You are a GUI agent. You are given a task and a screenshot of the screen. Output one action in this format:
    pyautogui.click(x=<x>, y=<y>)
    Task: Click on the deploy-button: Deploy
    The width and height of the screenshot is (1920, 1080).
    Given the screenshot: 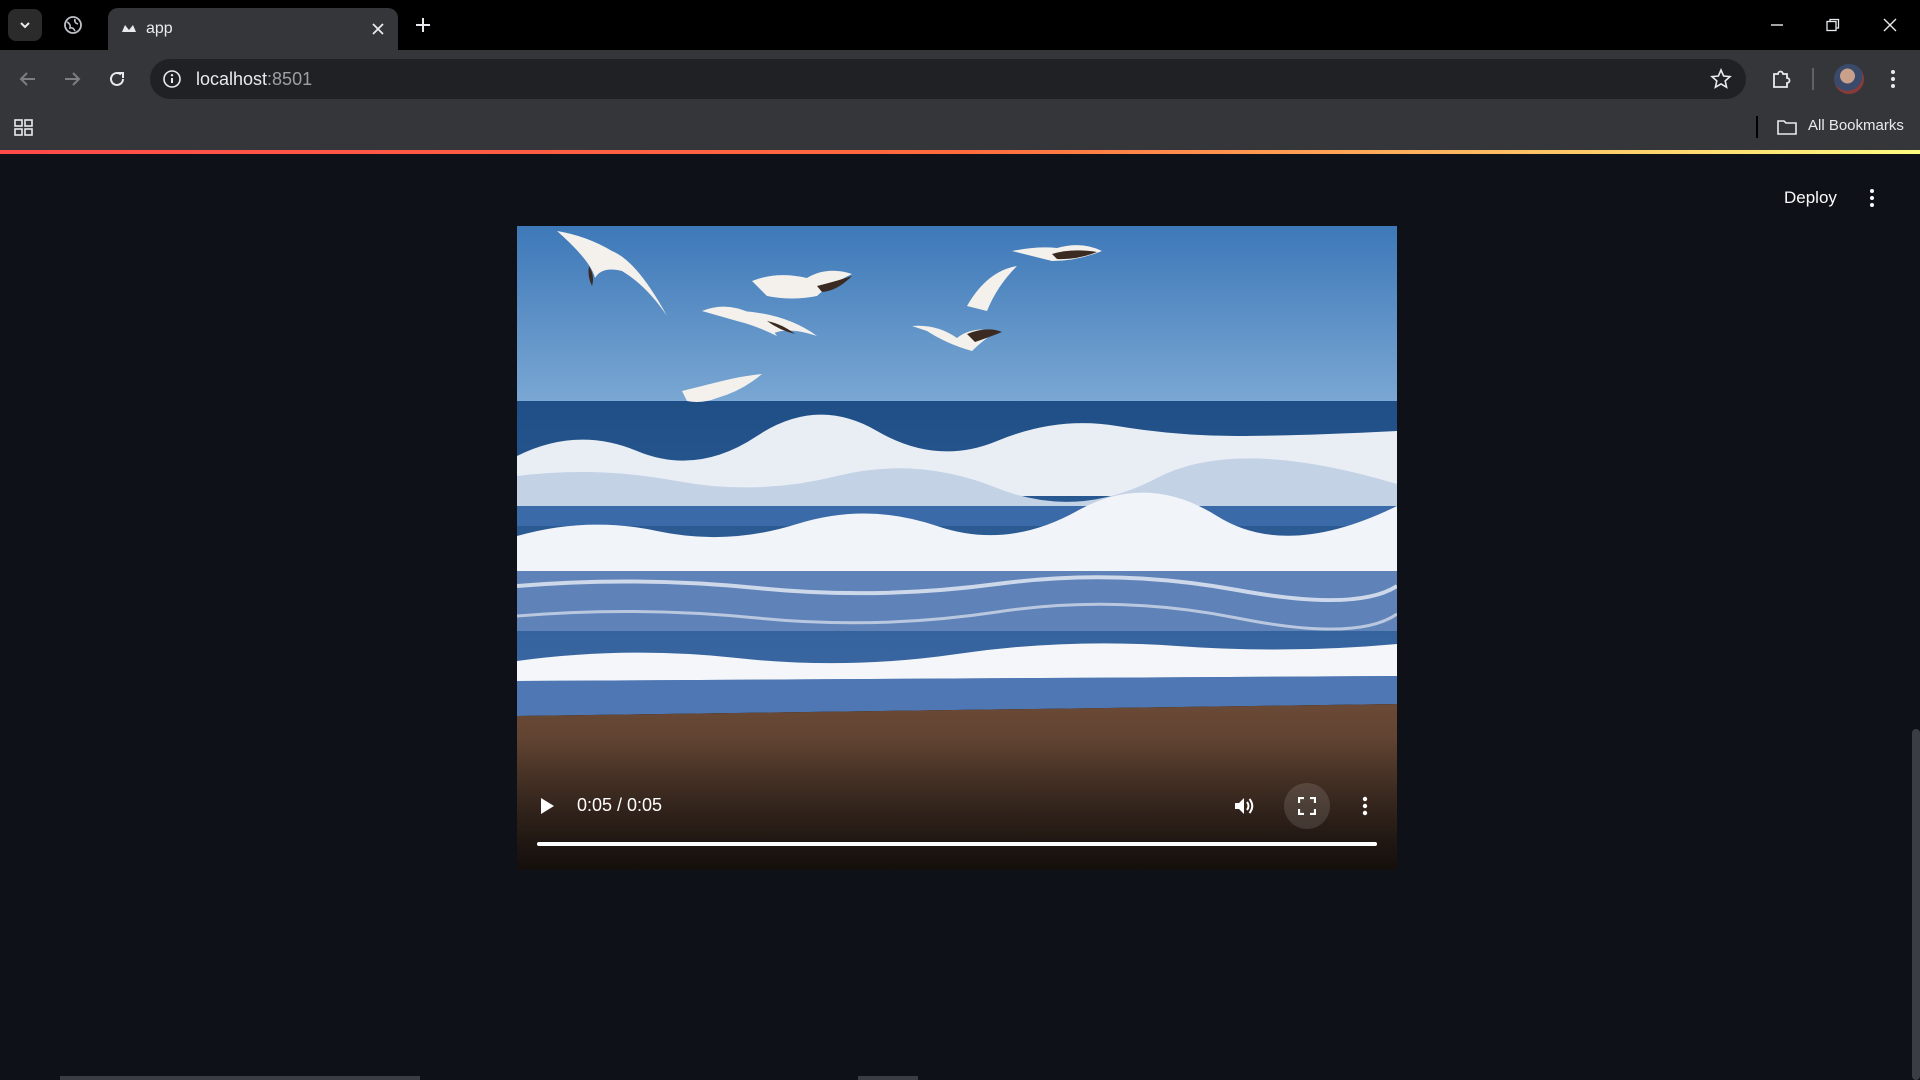 What is the action you would take?
    pyautogui.click(x=1810, y=198)
    